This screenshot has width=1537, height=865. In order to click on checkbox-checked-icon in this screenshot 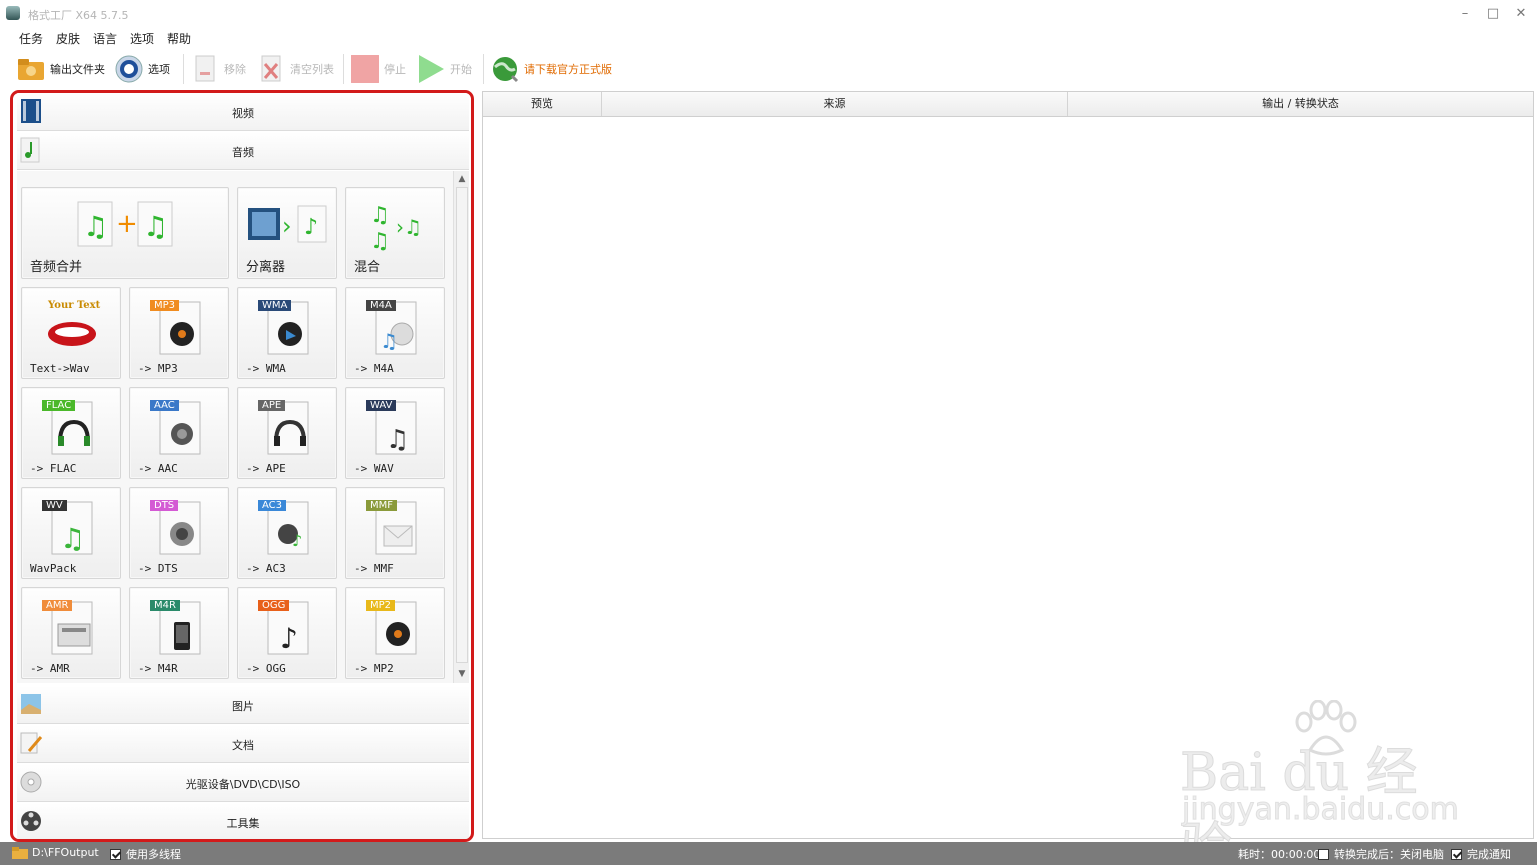, I will do `click(1456, 854)`.